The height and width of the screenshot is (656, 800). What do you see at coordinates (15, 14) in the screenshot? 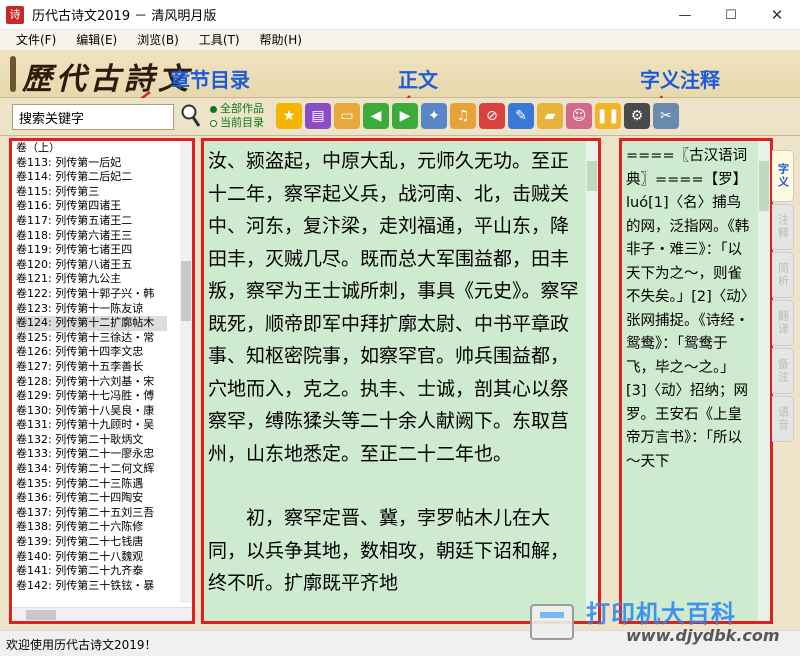
I see `app-icon: 诗` at bounding box center [15, 14].